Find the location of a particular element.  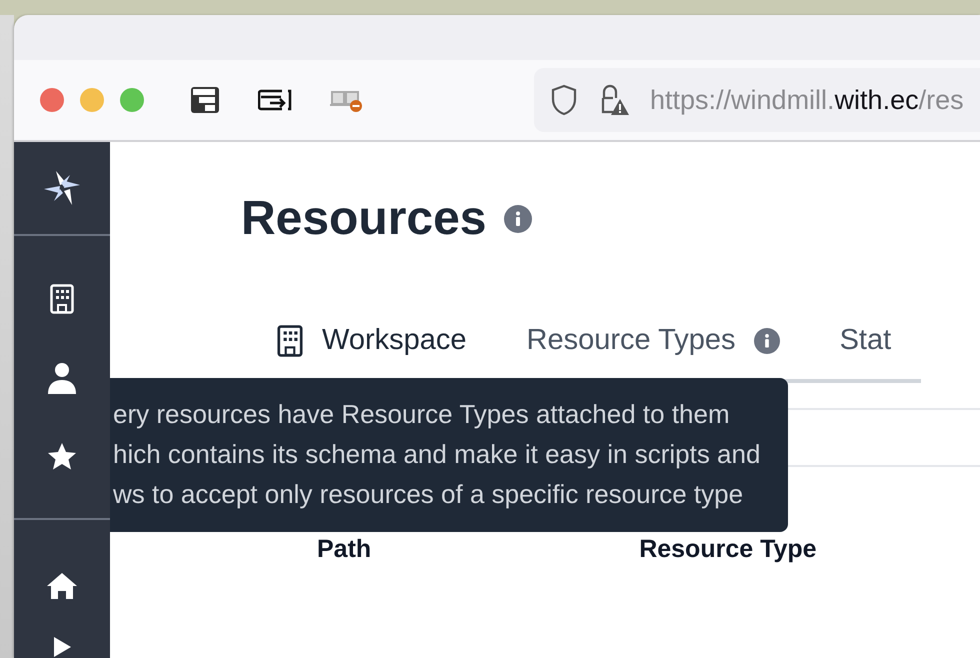

home-icon is located at coordinates (62, 586).